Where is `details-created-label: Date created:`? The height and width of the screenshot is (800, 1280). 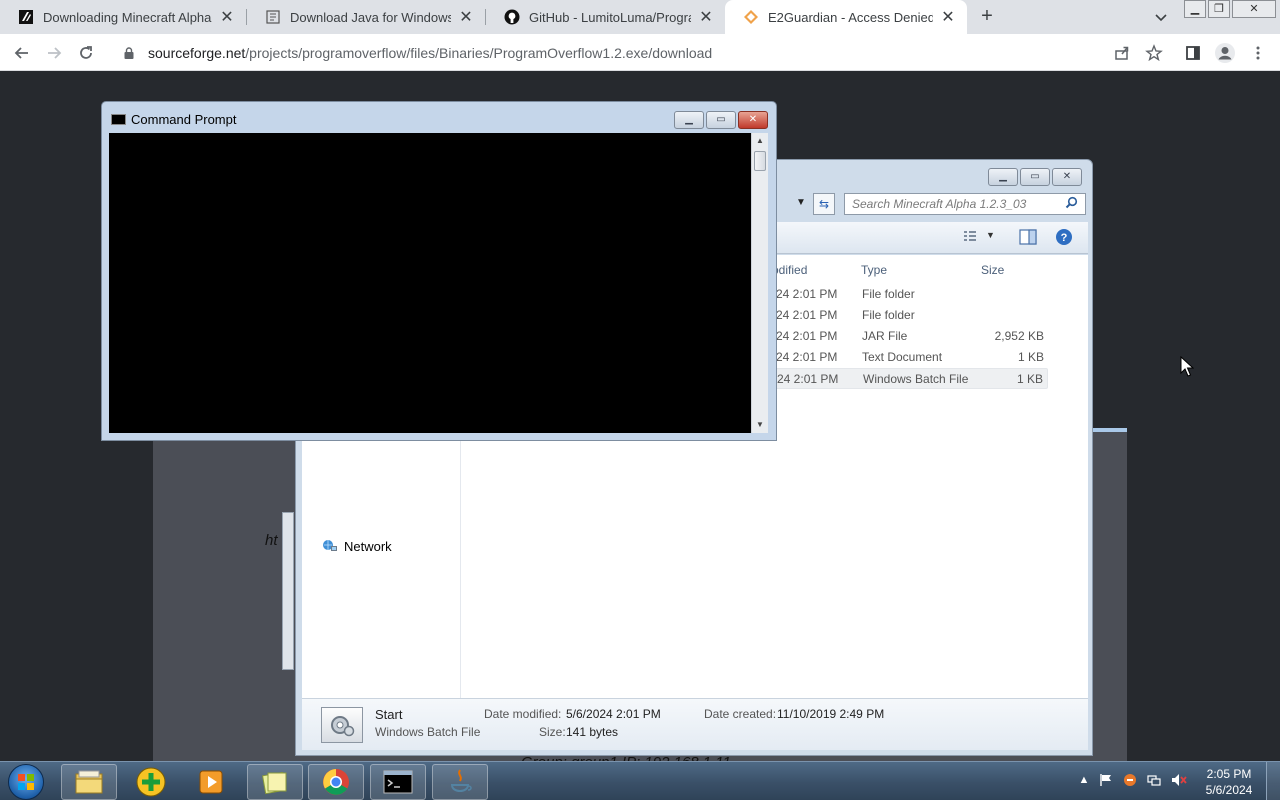
details-created-label: Date created: is located at coordinates (740, 714).